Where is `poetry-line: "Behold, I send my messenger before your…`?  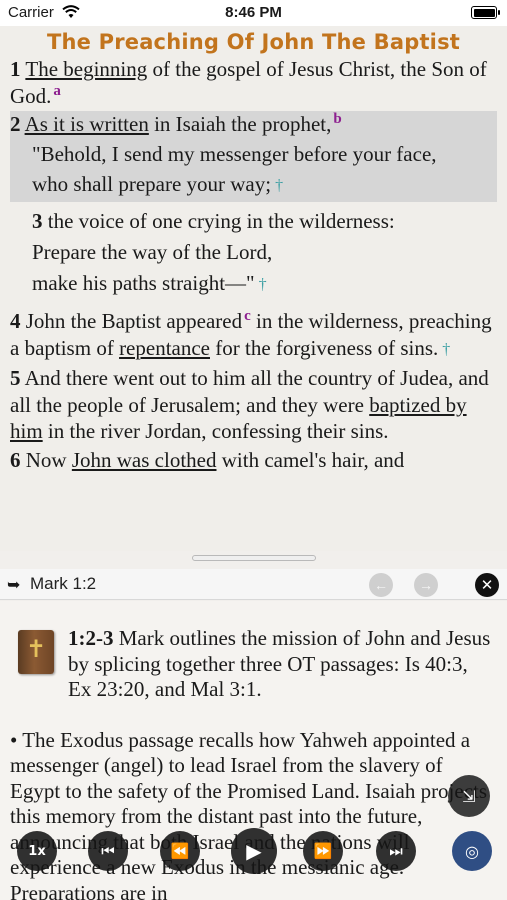 poetry-line: "Behold, I send my messenger before your… is located at coordinates (234, 153).